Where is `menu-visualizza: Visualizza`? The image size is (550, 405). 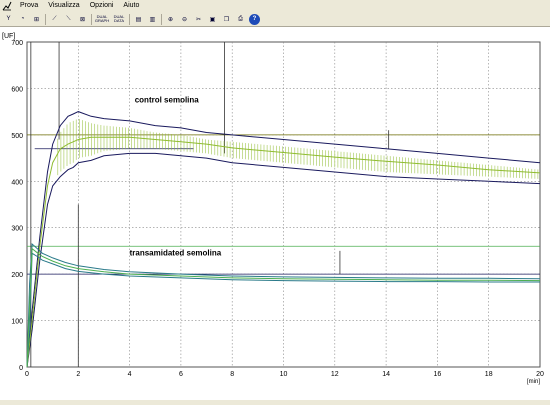 menu-visualizza: Visualizza is located at coordinates (63, 6).